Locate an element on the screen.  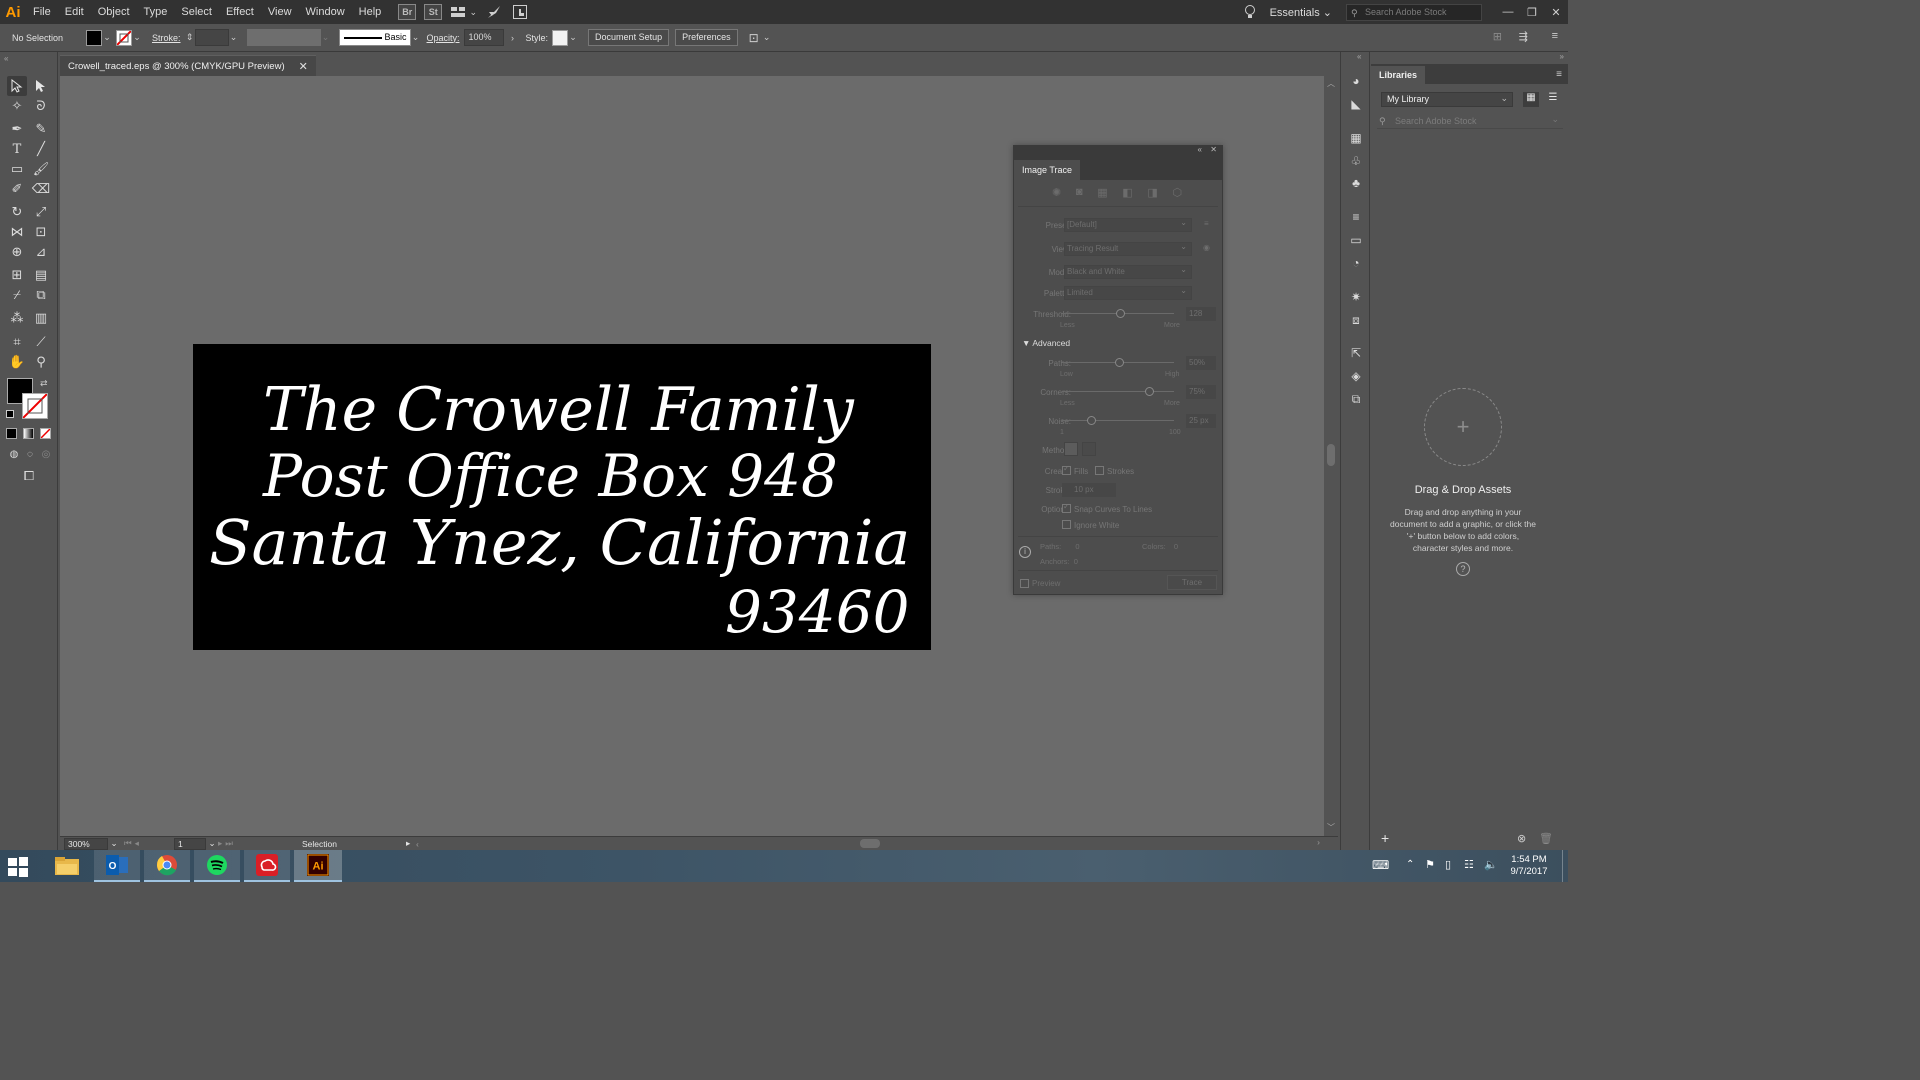
eye-icon: ◉ is located at coordinates (1206, 247).